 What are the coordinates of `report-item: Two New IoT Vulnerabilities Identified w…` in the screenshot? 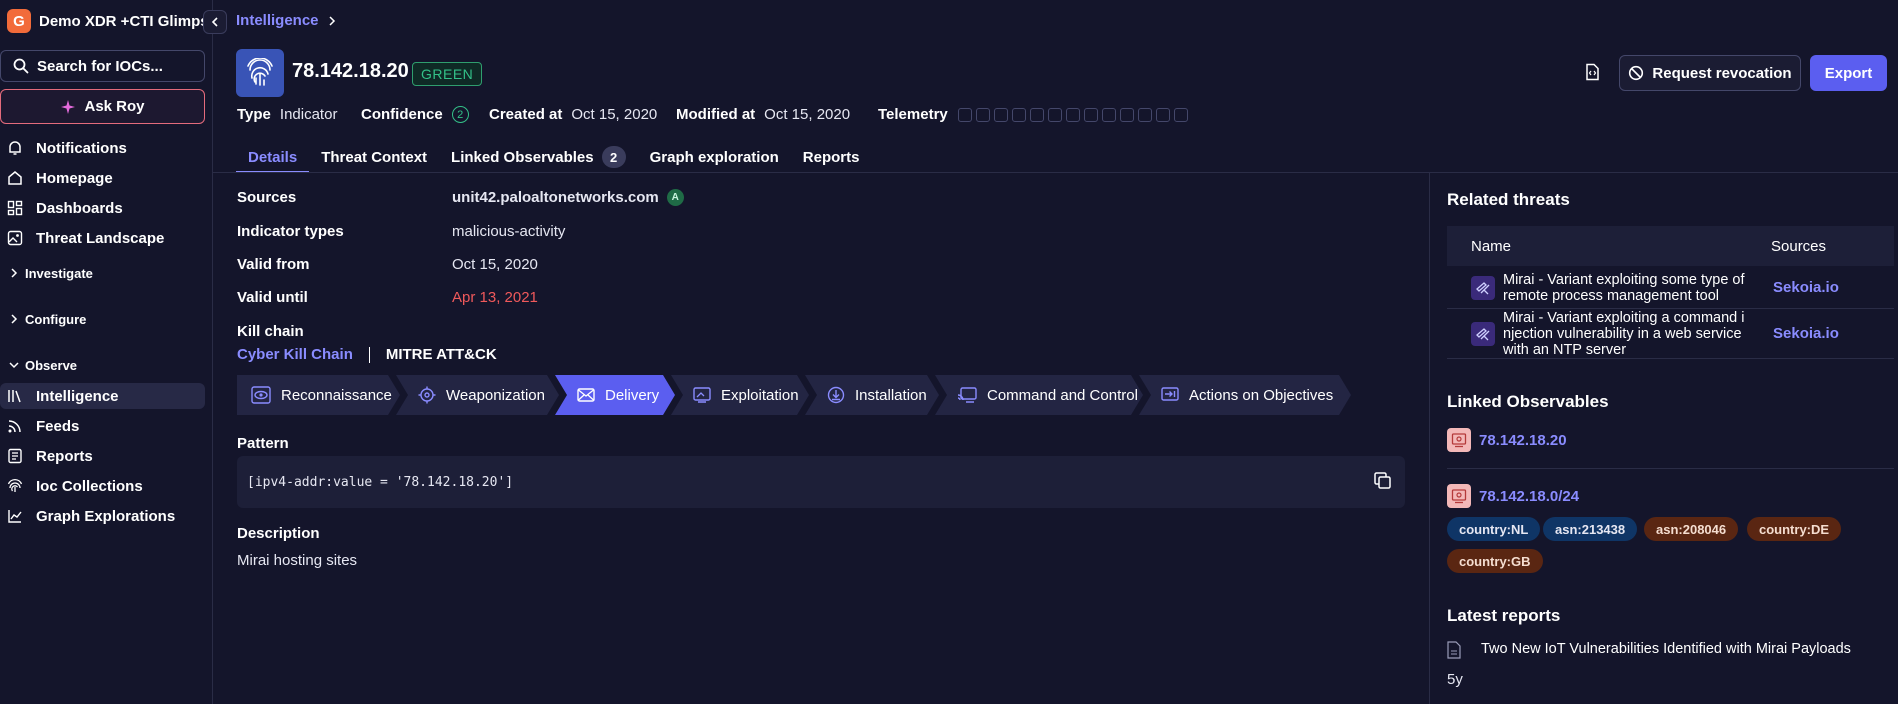 It's located at (1649, 652).